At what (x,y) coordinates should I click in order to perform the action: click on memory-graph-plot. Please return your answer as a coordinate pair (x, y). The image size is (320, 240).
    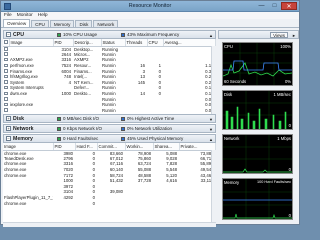
    Looking at the image, I should click on (257, 199).